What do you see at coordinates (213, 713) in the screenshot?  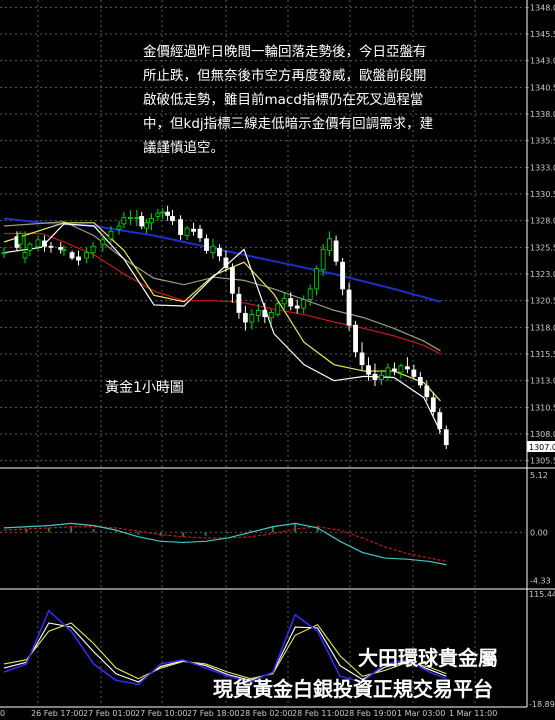 I see `time-tick-label: 27 Feb 18:00` at bounding box center [213, 713].